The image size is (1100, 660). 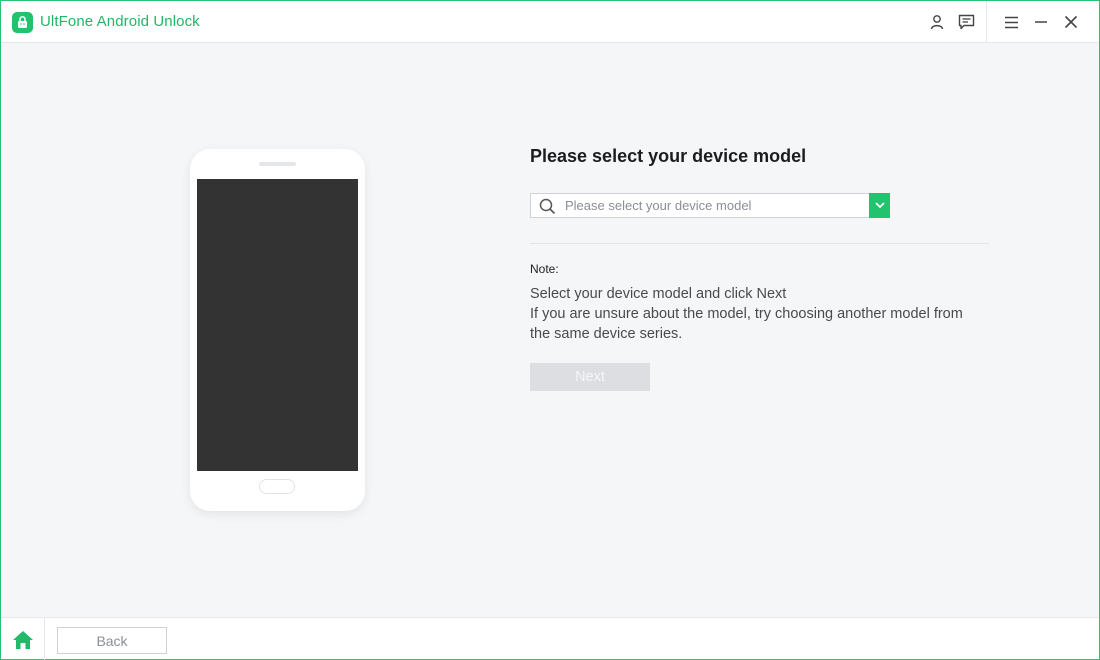 I want to click on note-line: the same device series., so click(x=606, y=334).